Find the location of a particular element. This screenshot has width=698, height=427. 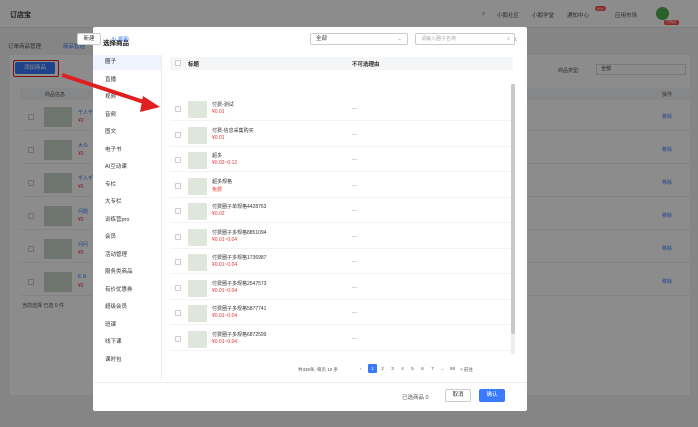

goods-name: 付费圈子多规格5877741 is located at coordinates (239, 309).